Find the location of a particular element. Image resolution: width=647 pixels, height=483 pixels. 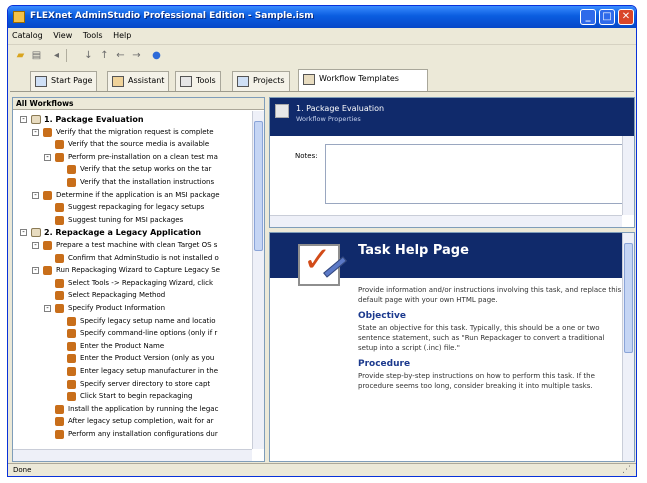

help-vertical-scrollbar is located at coordinates (628, 347).